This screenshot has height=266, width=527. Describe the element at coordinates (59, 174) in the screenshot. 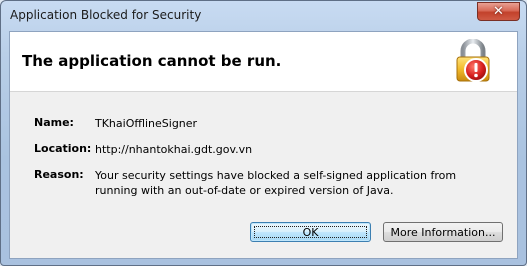

I see `reason-label: Reason:` at that location.